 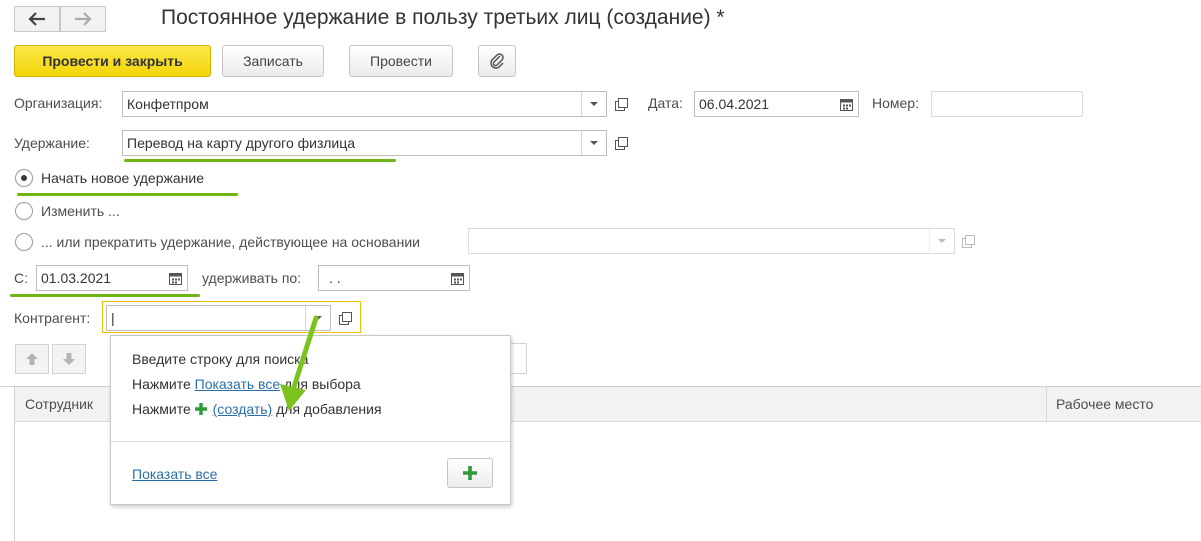 I want to click on table-outer-left-line, so click(x=7, y=386).